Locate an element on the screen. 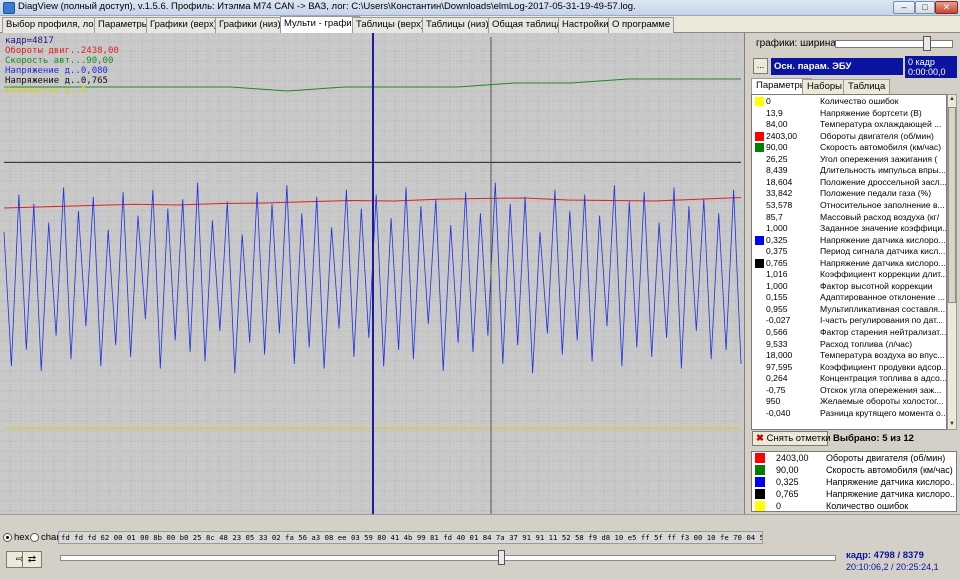 This screenshot has width=960, height=579. subtab-sets: Наборы is located at coordinates (824, 86).